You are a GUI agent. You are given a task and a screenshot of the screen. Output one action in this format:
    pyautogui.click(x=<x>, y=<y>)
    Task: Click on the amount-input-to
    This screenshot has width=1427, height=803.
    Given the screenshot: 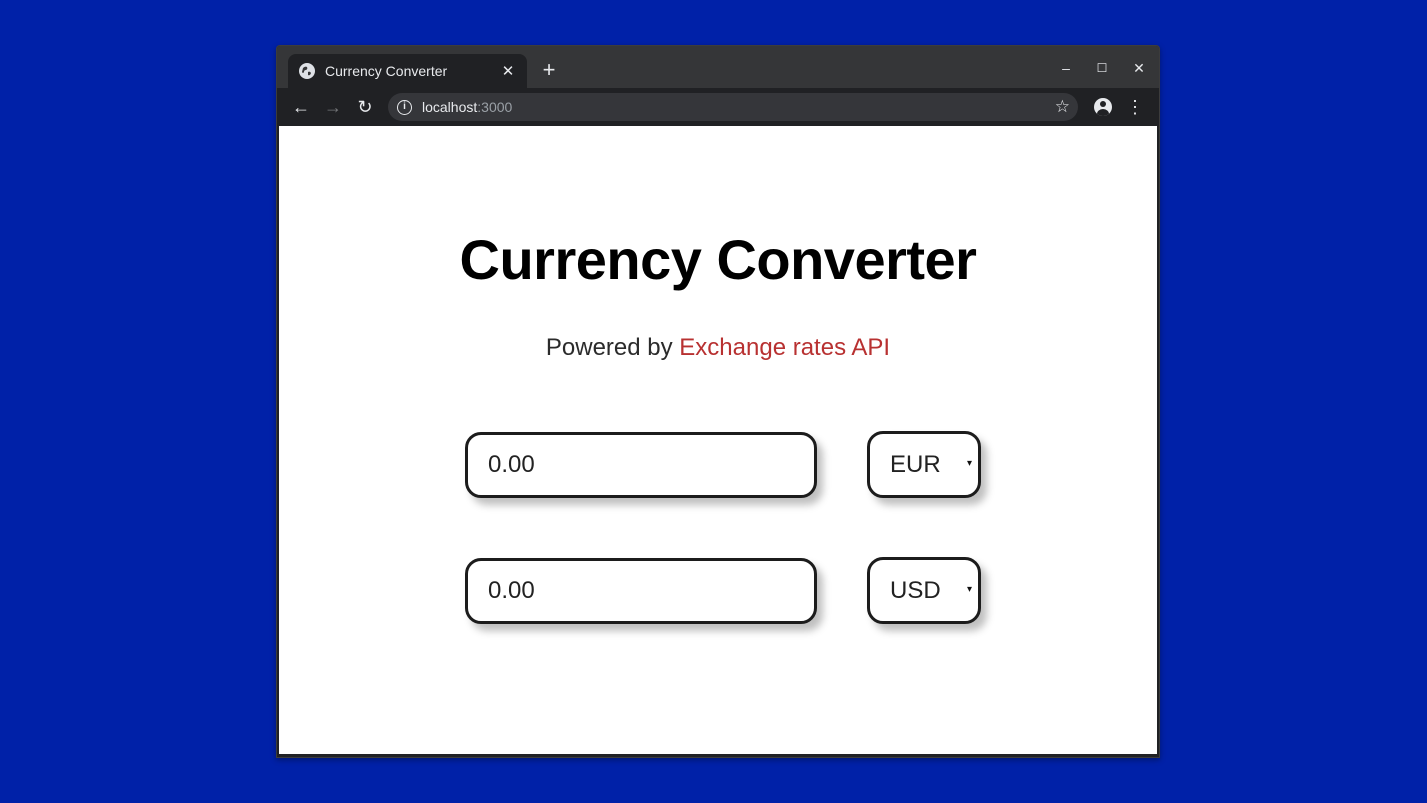 What is the action you would take?
    pyautogui.click(x=641, y=591)
    